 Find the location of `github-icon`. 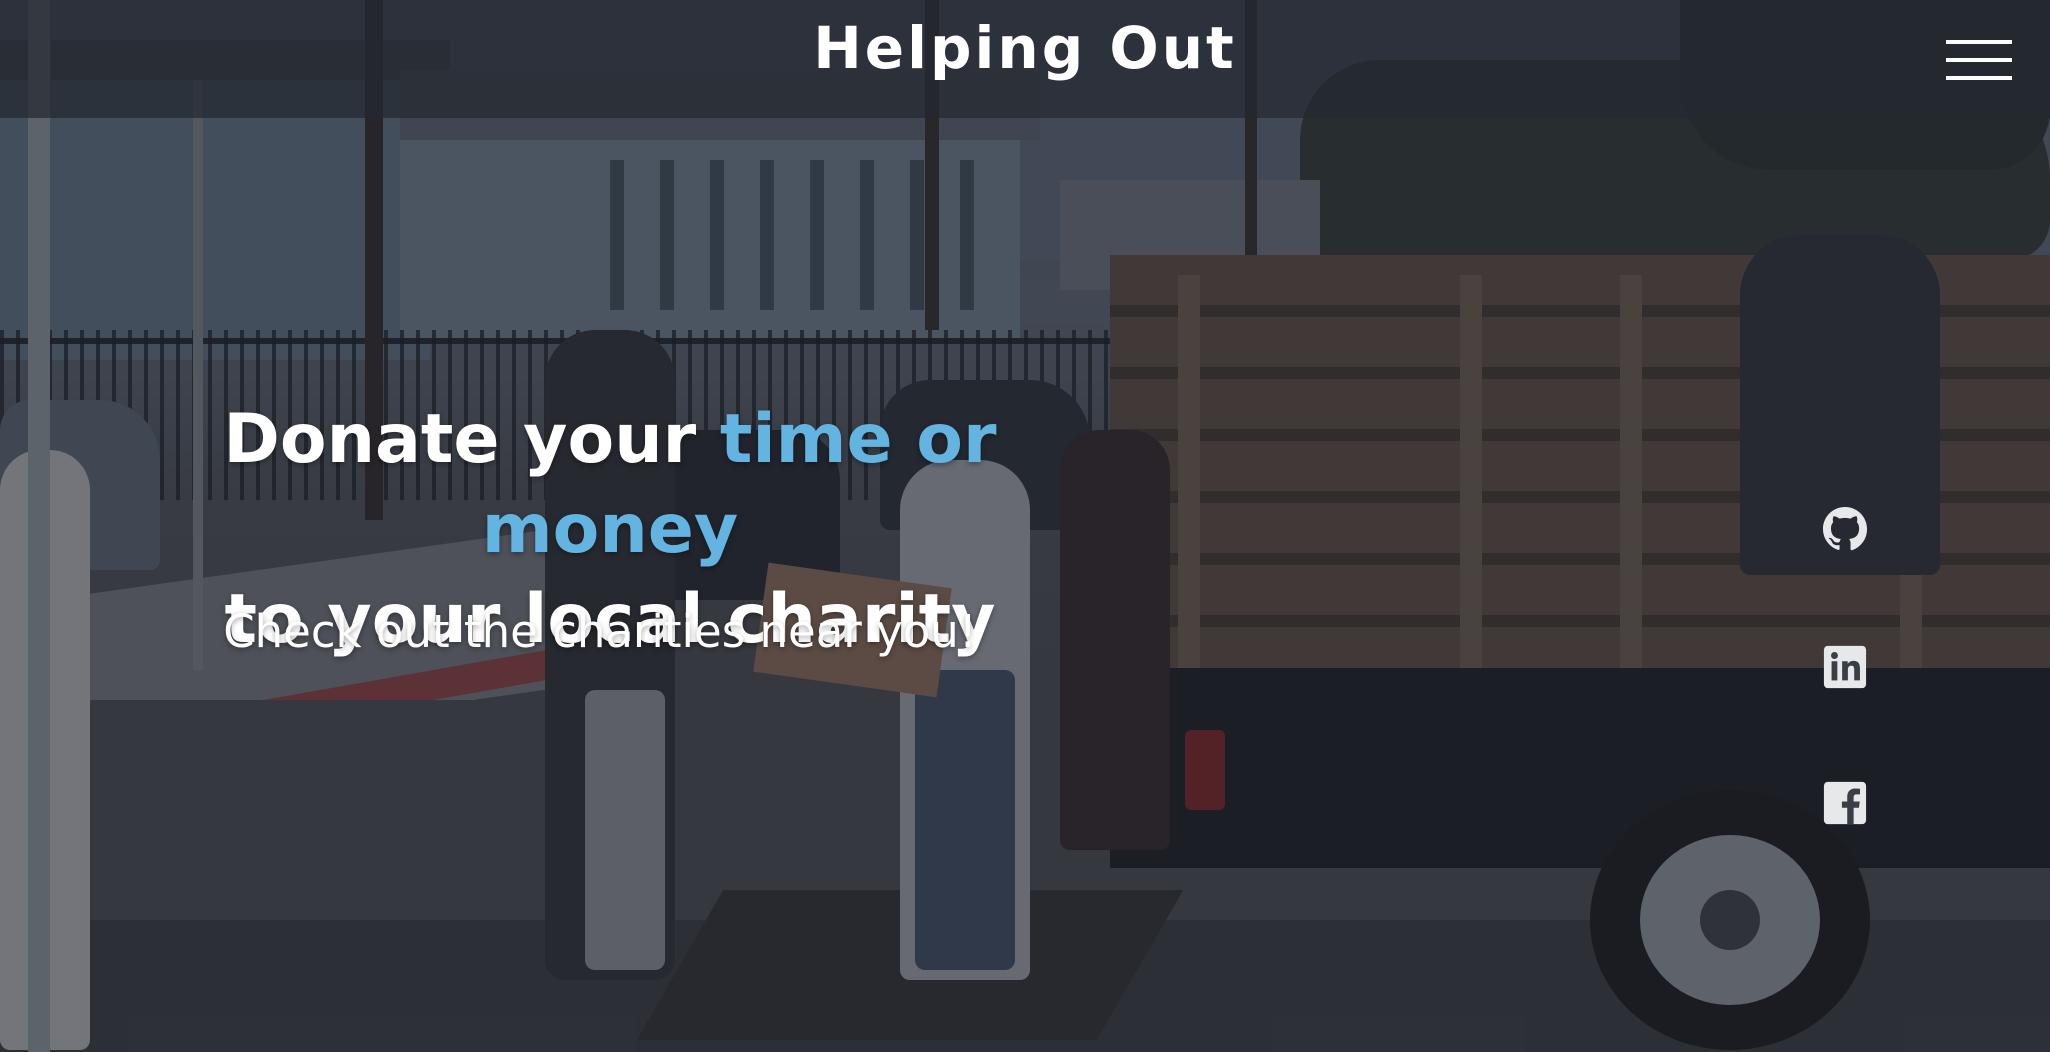

github-icon is located at coordinates (1845, 529).